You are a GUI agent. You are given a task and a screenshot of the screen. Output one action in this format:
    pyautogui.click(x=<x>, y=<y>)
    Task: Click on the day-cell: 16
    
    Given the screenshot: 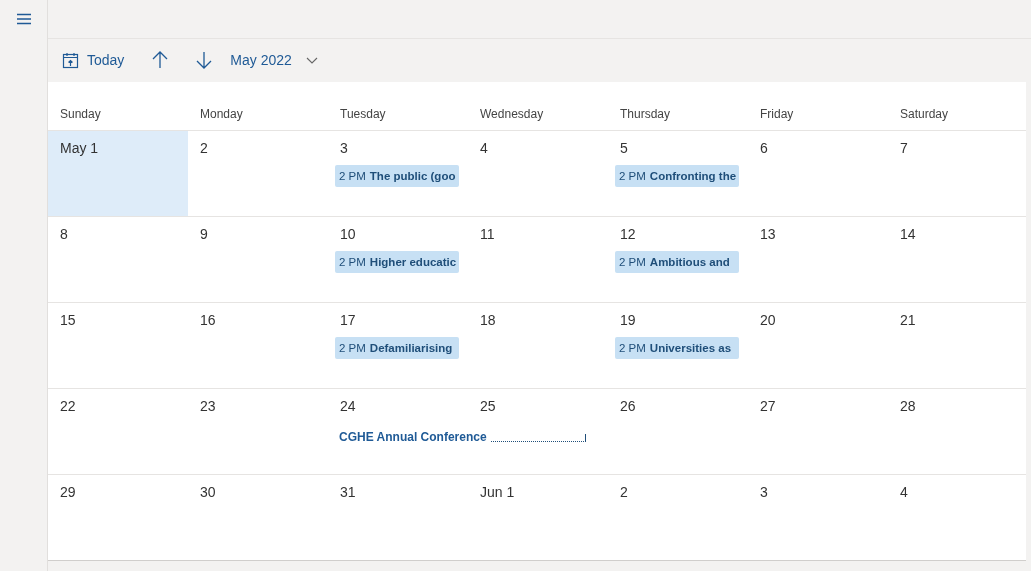 What is the action you would take?
    pyautogui.click(x=258, y=345)
    